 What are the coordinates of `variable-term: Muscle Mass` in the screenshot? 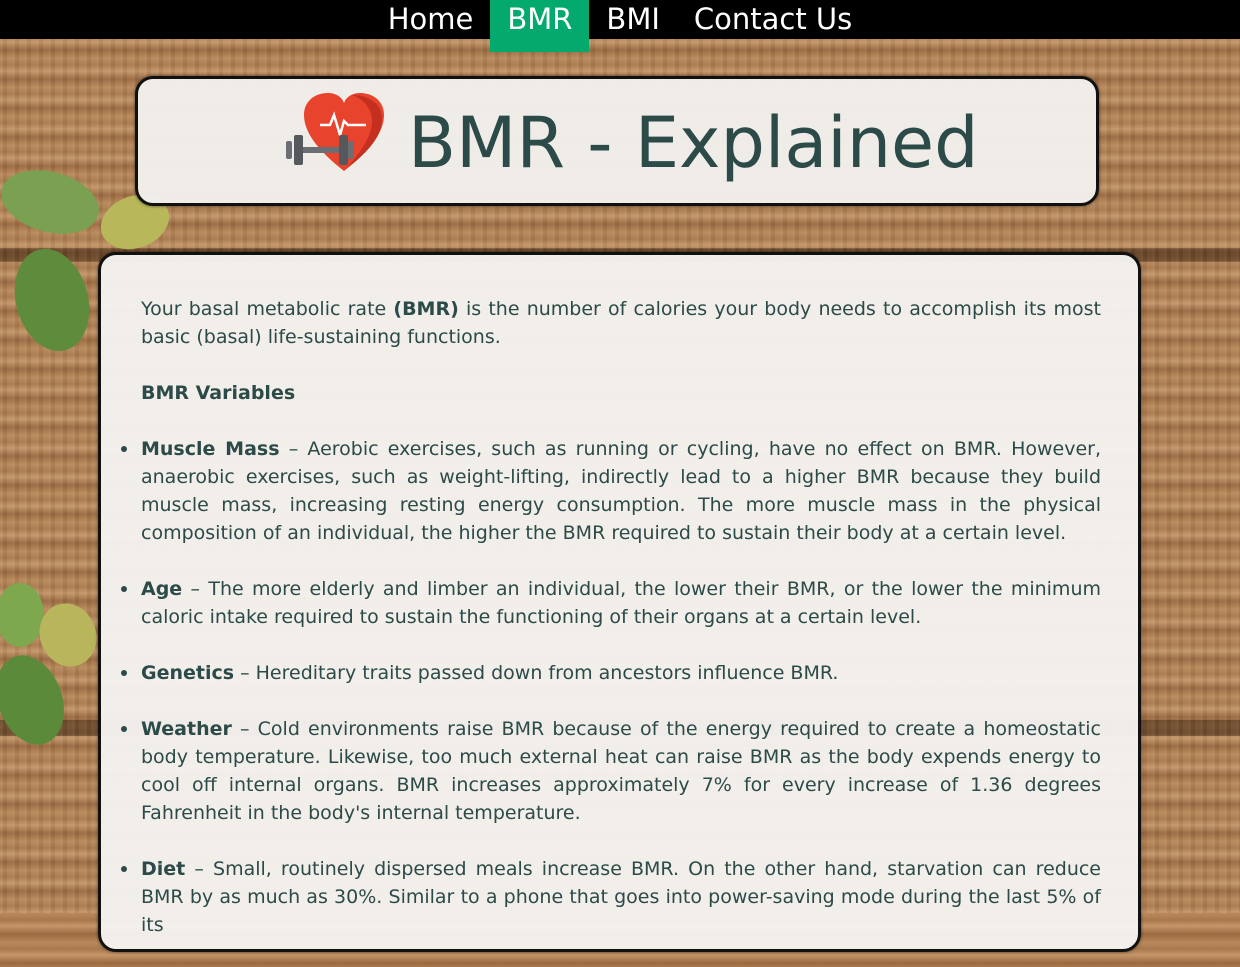 It's located at (210, 449).